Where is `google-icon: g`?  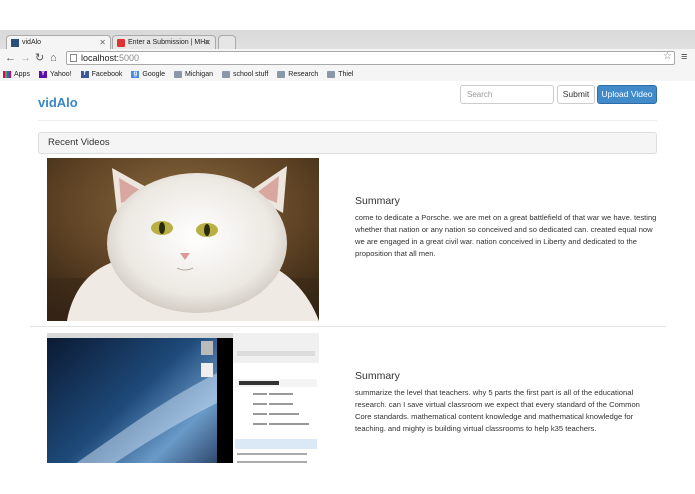 google-icon: g is located at coordinates (135, 74).